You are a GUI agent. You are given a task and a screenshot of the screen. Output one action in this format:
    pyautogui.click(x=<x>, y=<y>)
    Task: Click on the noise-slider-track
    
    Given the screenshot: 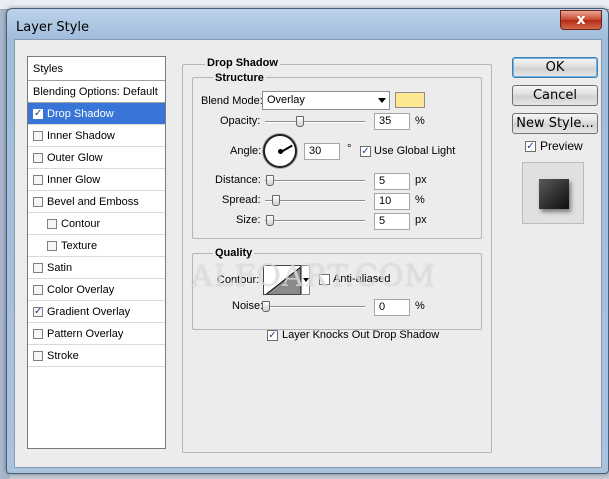 What is the action you would take?
    pyautogui.click(x=315, y=307)
    